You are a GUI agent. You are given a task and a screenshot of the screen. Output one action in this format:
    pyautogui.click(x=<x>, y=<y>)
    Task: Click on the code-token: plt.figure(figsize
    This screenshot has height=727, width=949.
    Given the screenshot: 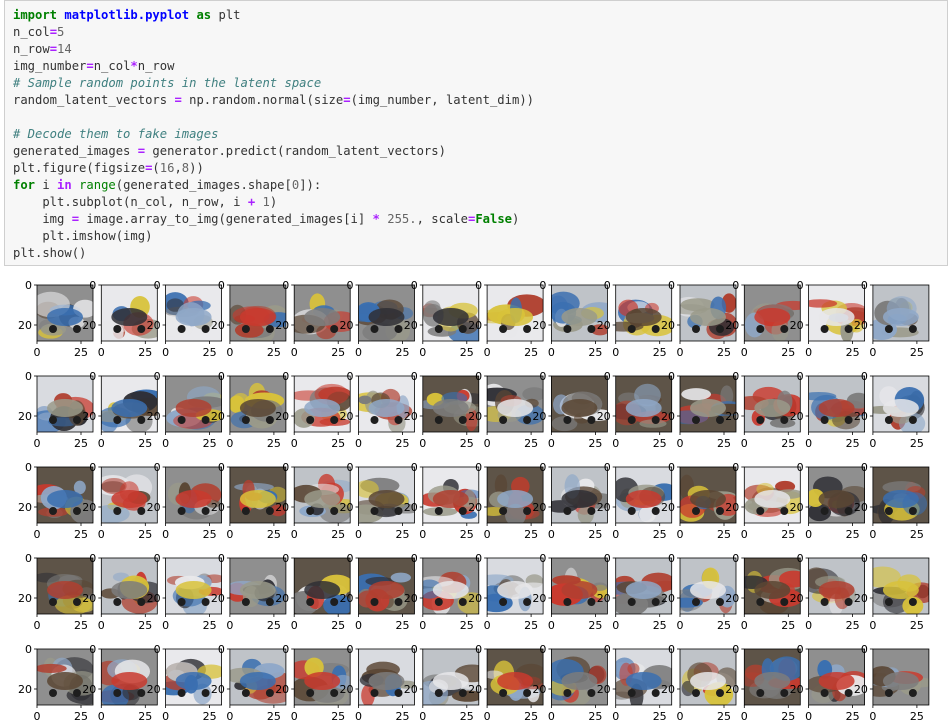 What is the action you would take?
    pyautogui.click(x=79, y=168)
    